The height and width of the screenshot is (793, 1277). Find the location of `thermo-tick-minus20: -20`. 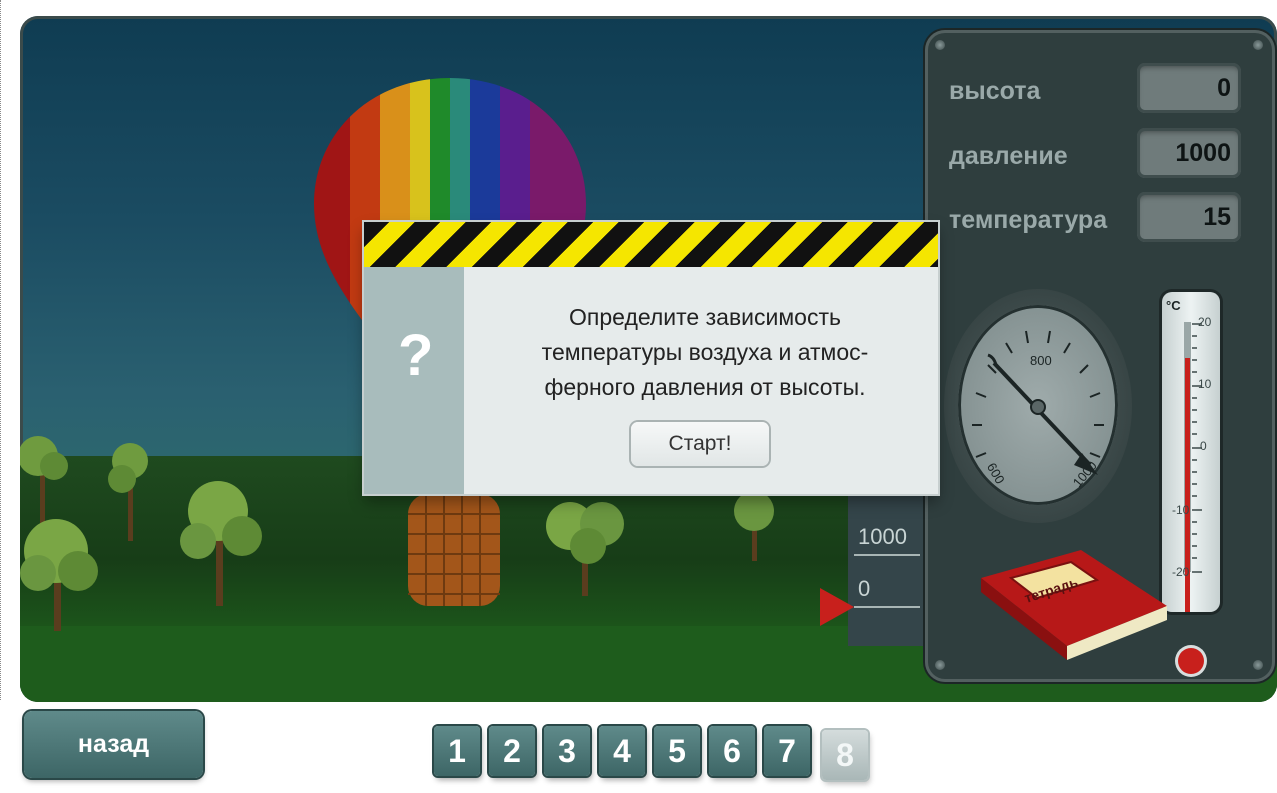

thermo-tick-minus20: -20 is located at coordinates (1181, 572).